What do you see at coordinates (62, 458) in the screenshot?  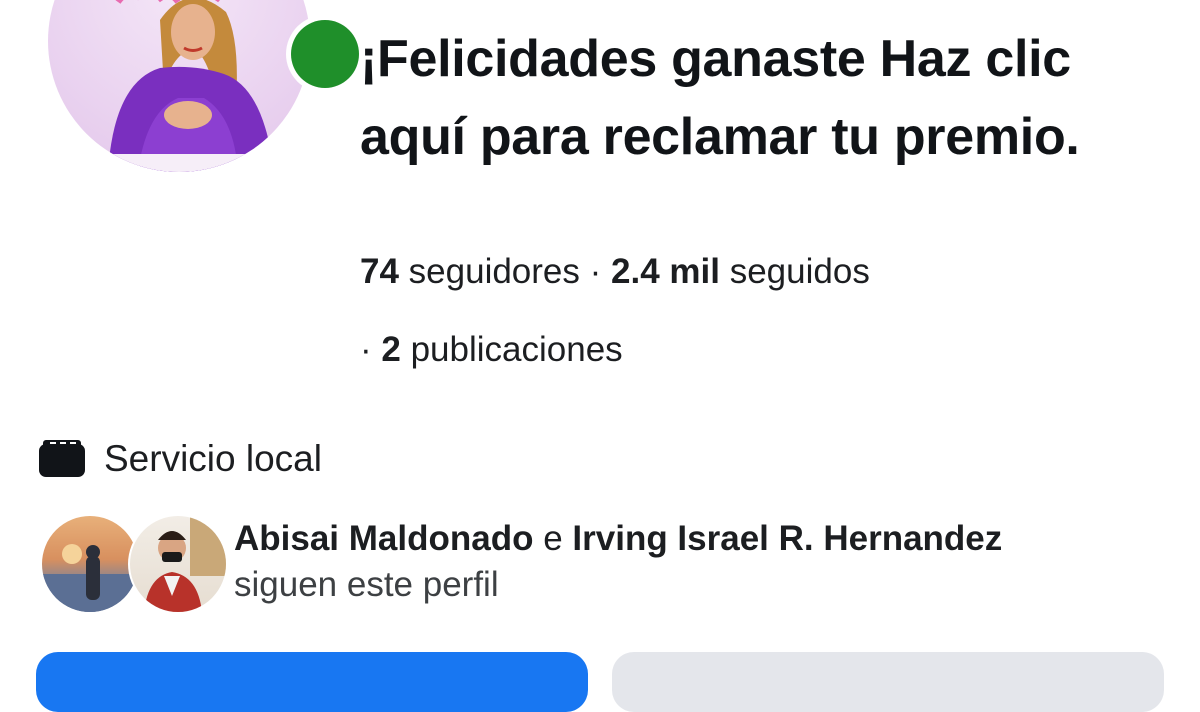 I see `storefront-icon` at bounding box center [62, 458].